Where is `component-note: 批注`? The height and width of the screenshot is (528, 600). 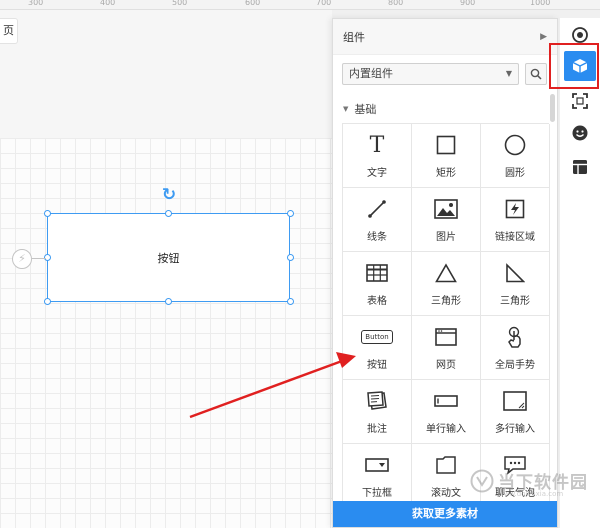
component-note: 批注 is located at coordinates (377, 412).